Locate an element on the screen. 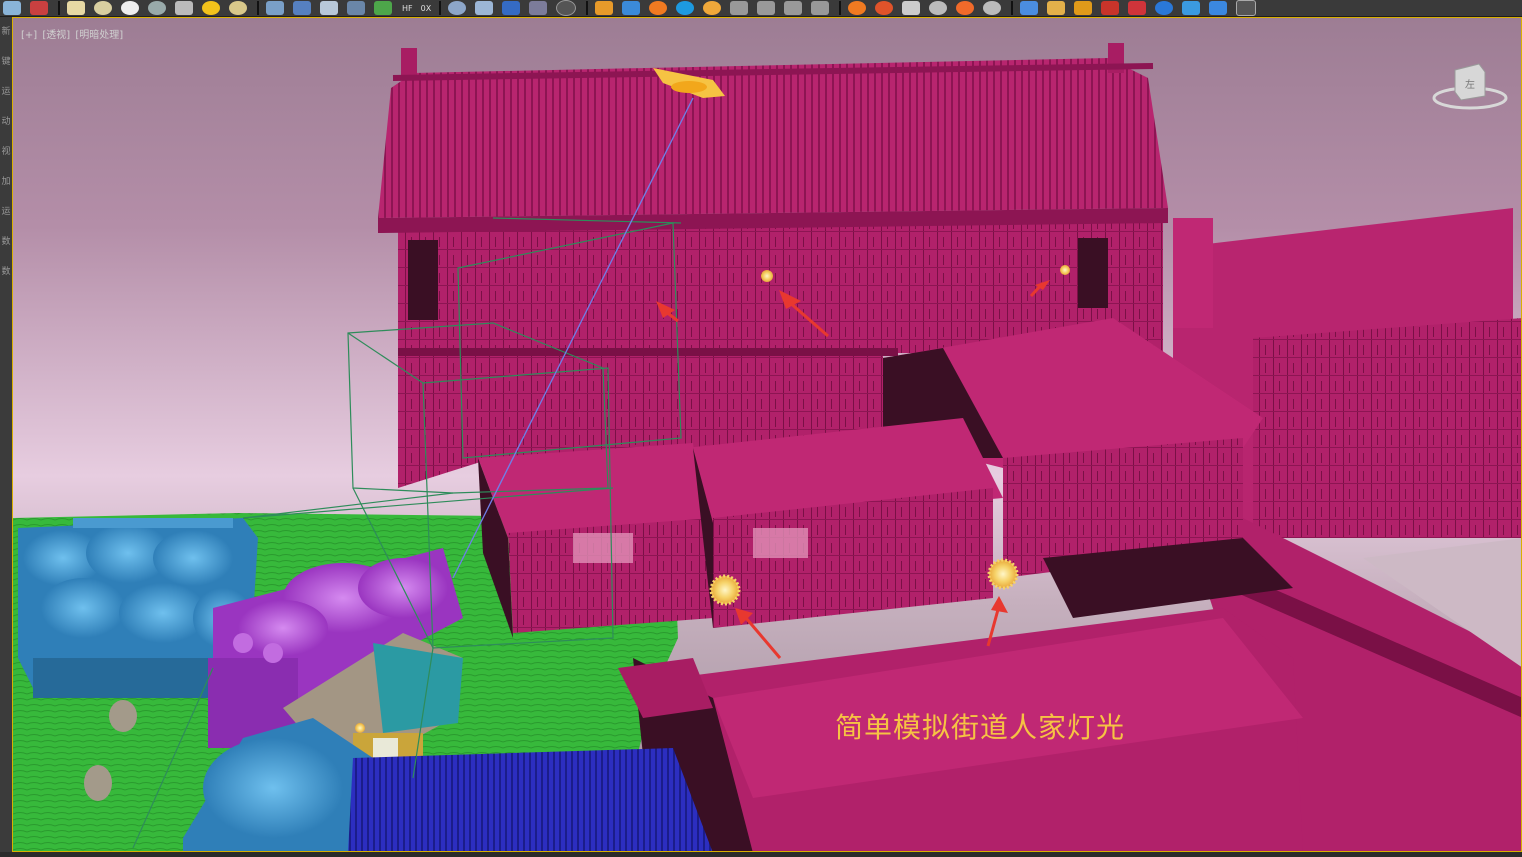 This screenshot has width=1522, height=857. plugin-f-icon is located at coordinates (992, 8).